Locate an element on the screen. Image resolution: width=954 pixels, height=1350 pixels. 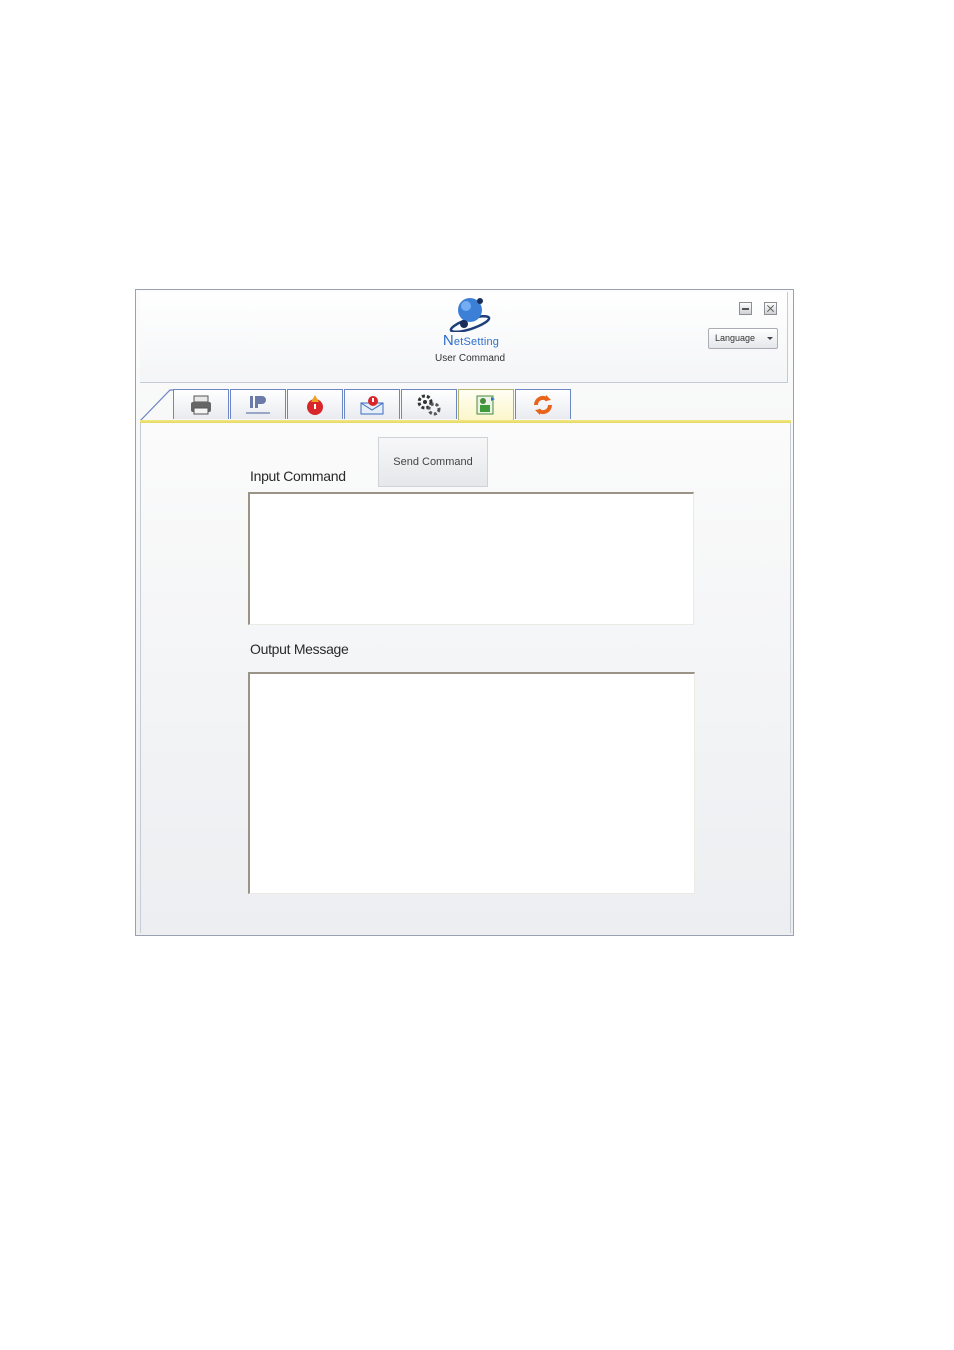
page-subtitle: User Command is located at coordinates (470, 358).